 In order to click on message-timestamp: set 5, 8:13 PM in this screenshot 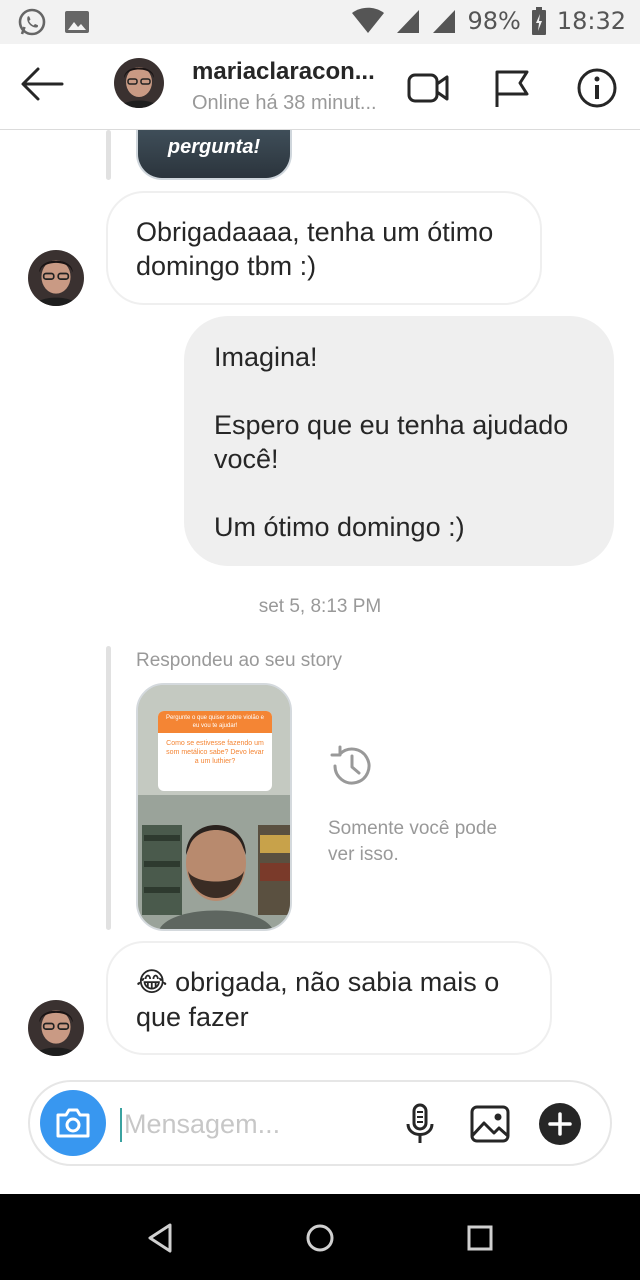, I will do `click(320, 606)`.